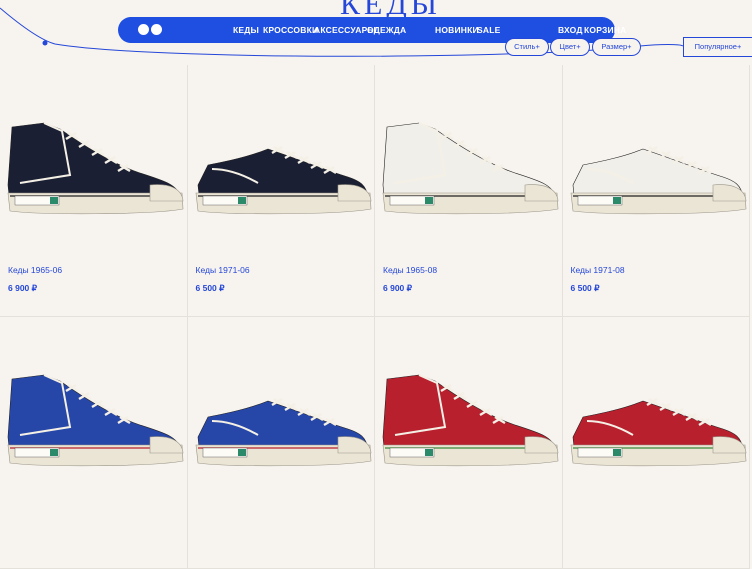  I want to click on product-card: Кеды 1971-08 6 500 ₽, so click(656, 191).